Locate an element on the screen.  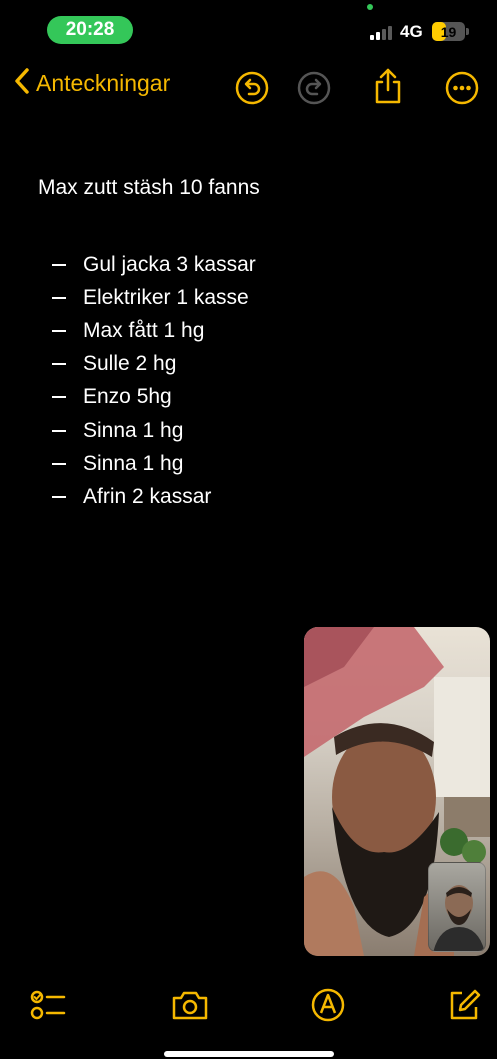
share-icon is located at coordinates (388, 85).